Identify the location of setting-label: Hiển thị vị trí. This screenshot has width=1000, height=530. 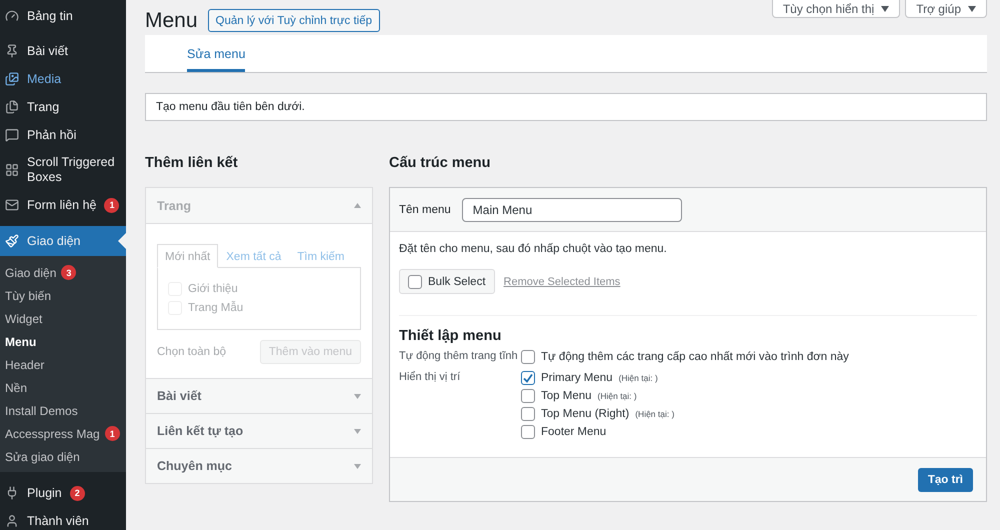
(430, 377).